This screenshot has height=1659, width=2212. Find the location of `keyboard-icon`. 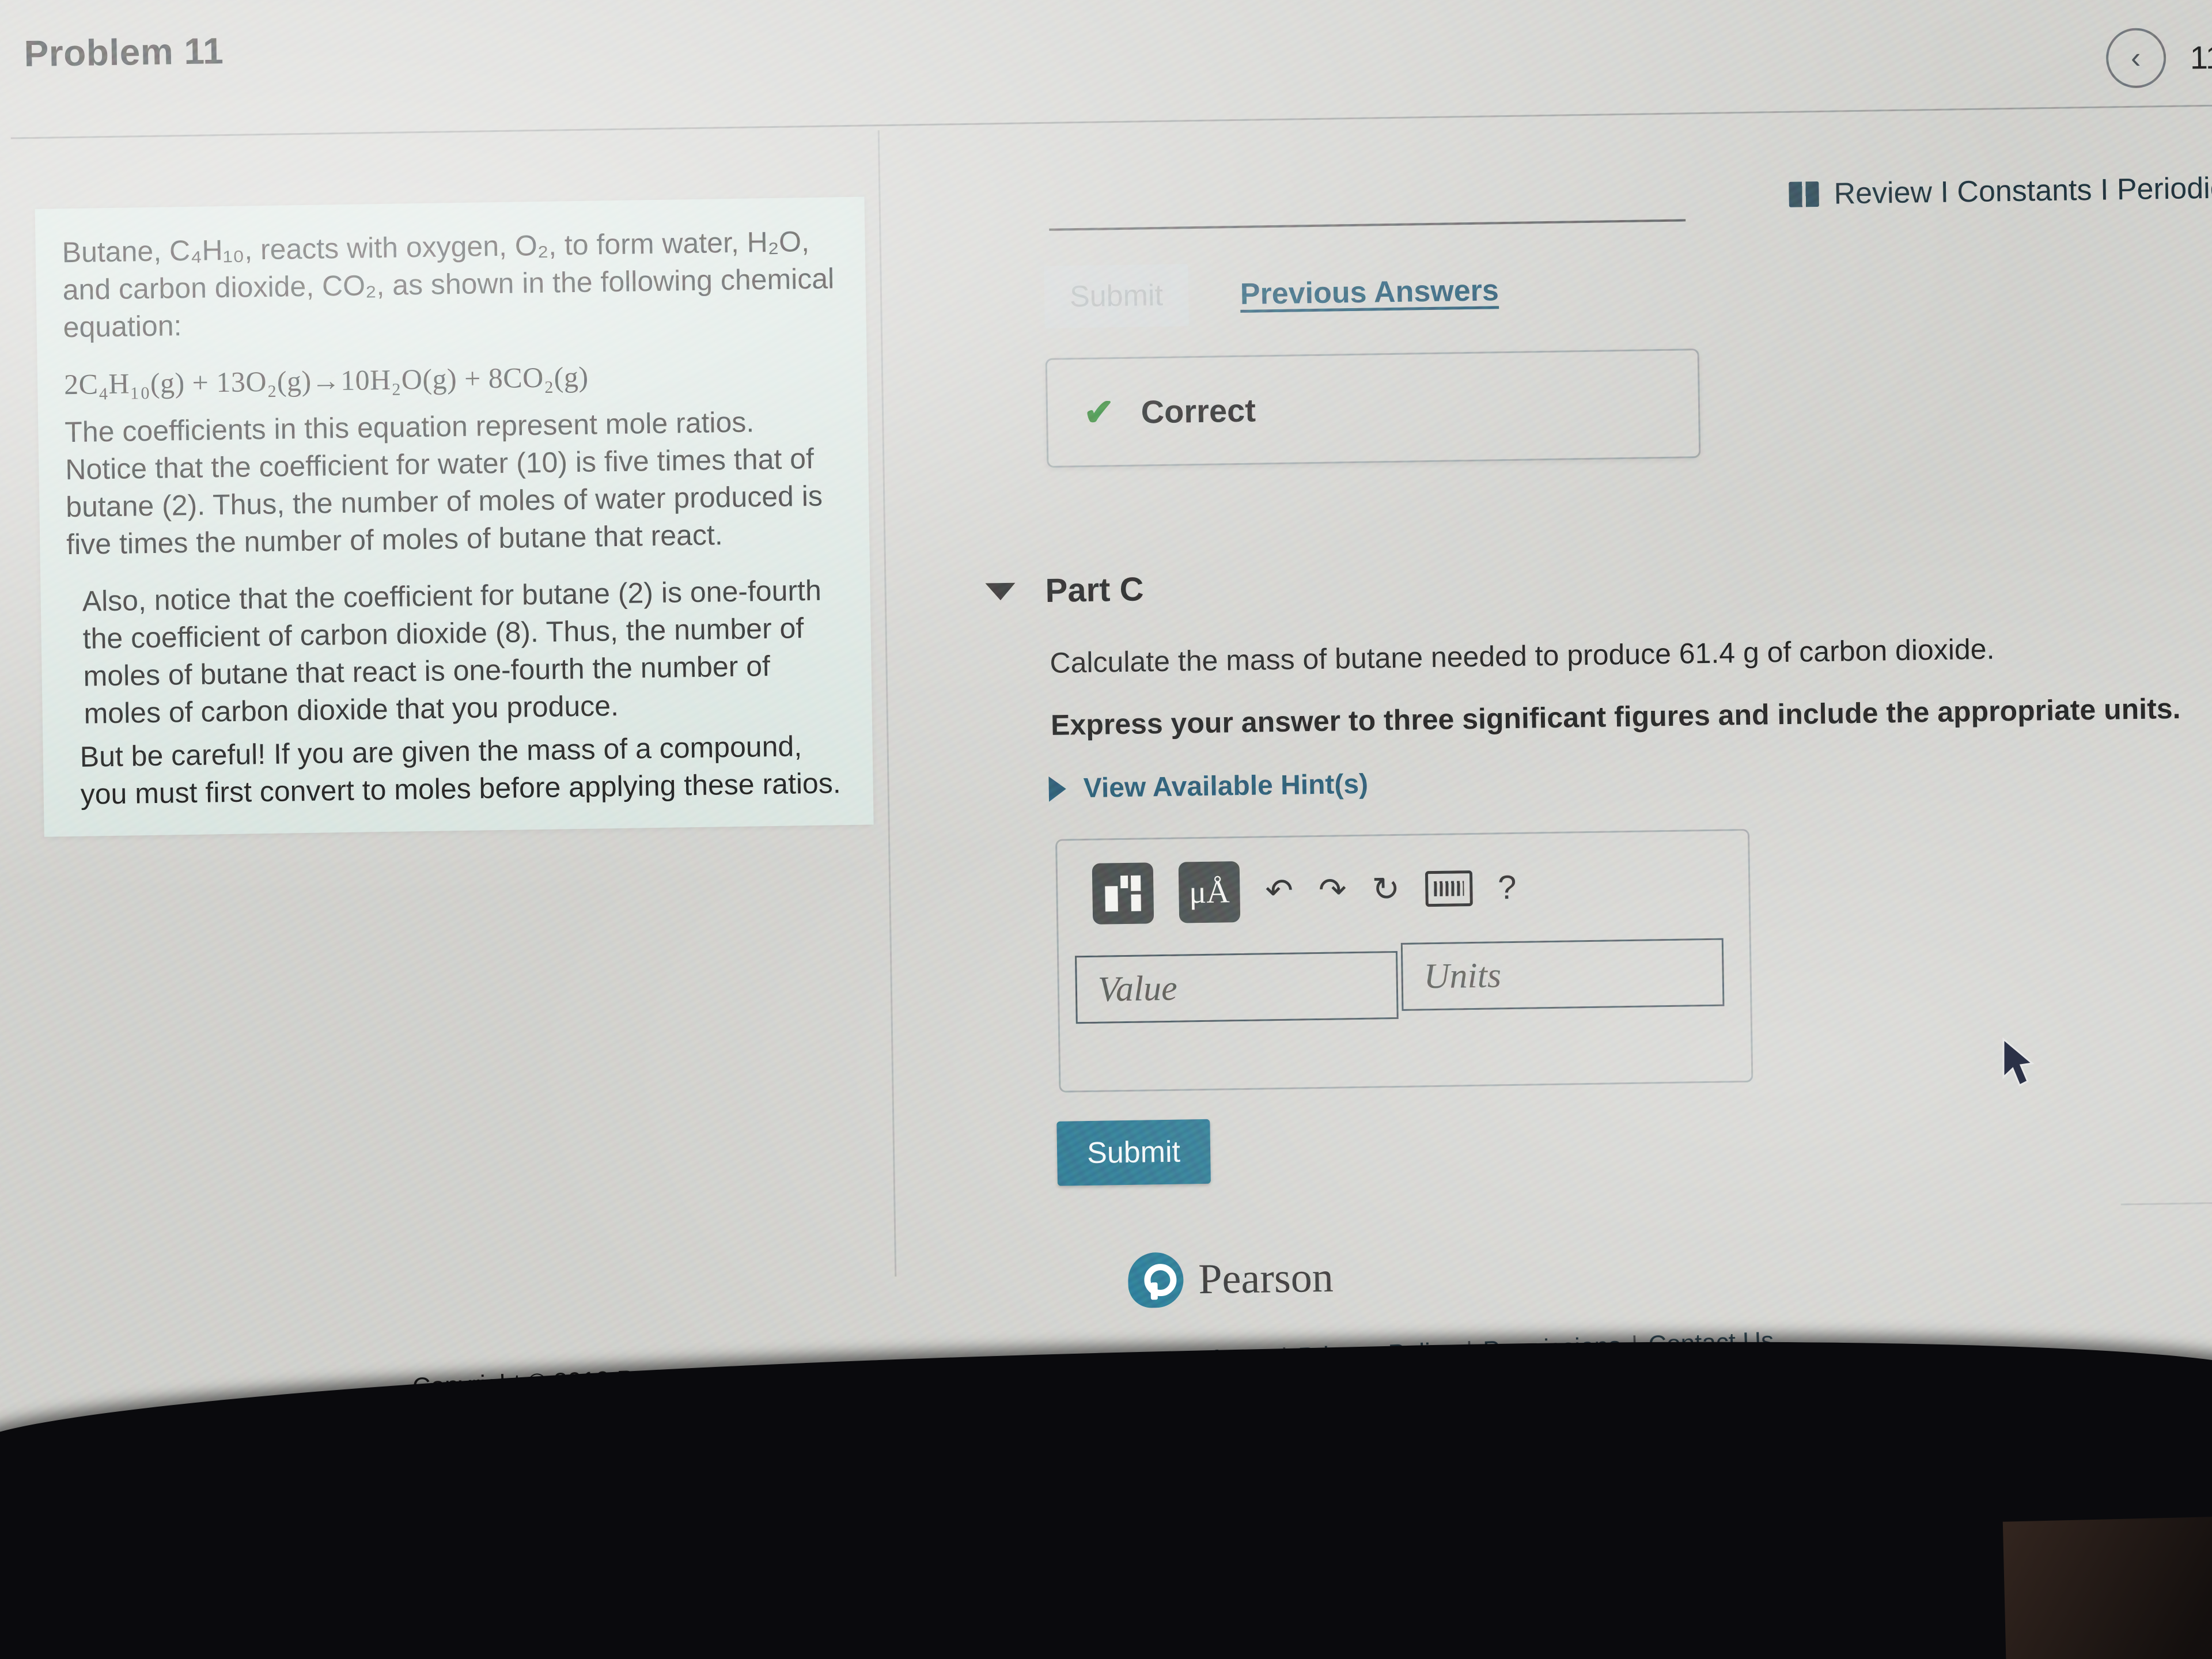

keyboard-icon is located at coordinates (1449, 888).